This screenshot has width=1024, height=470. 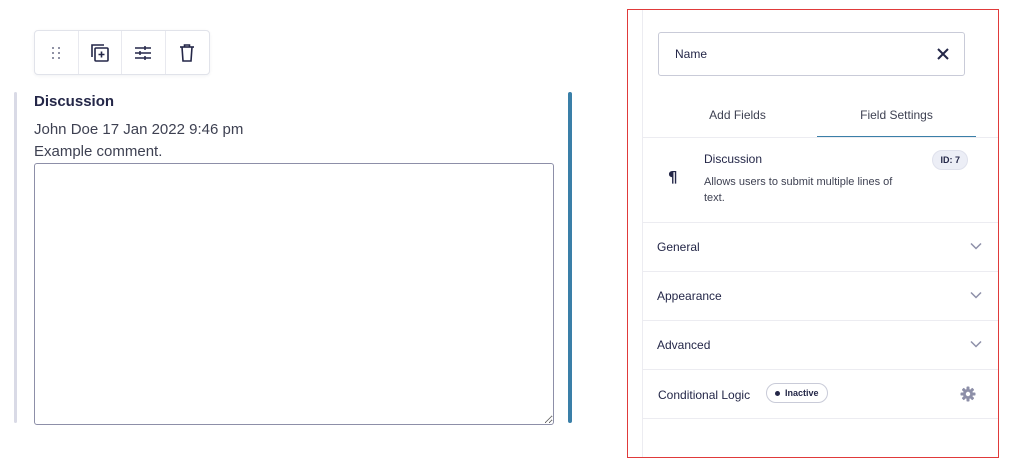 I want to click on section-advanced: Advanced, so click(x=820, y=344).